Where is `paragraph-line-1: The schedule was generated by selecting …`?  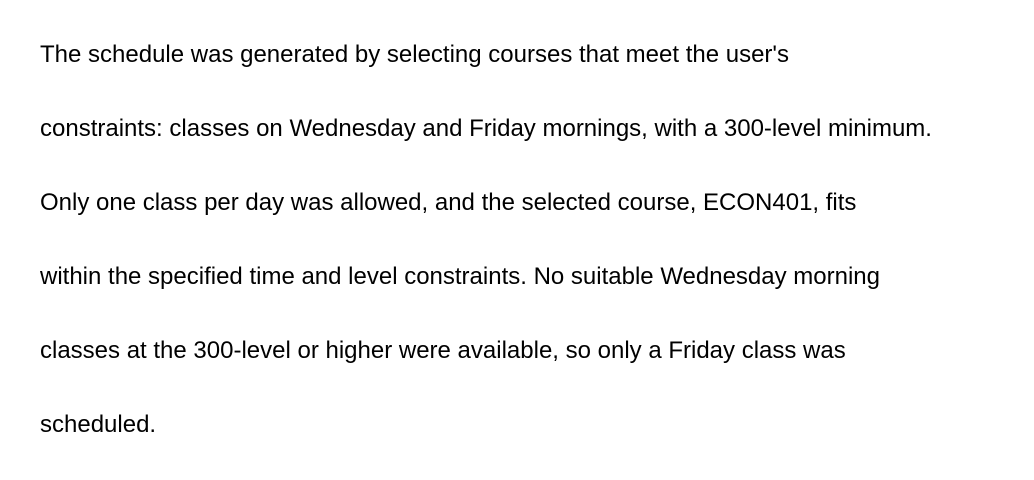 paragraph-line-1: The schedule was generated by selecting … is located at coordinates (415, 54).